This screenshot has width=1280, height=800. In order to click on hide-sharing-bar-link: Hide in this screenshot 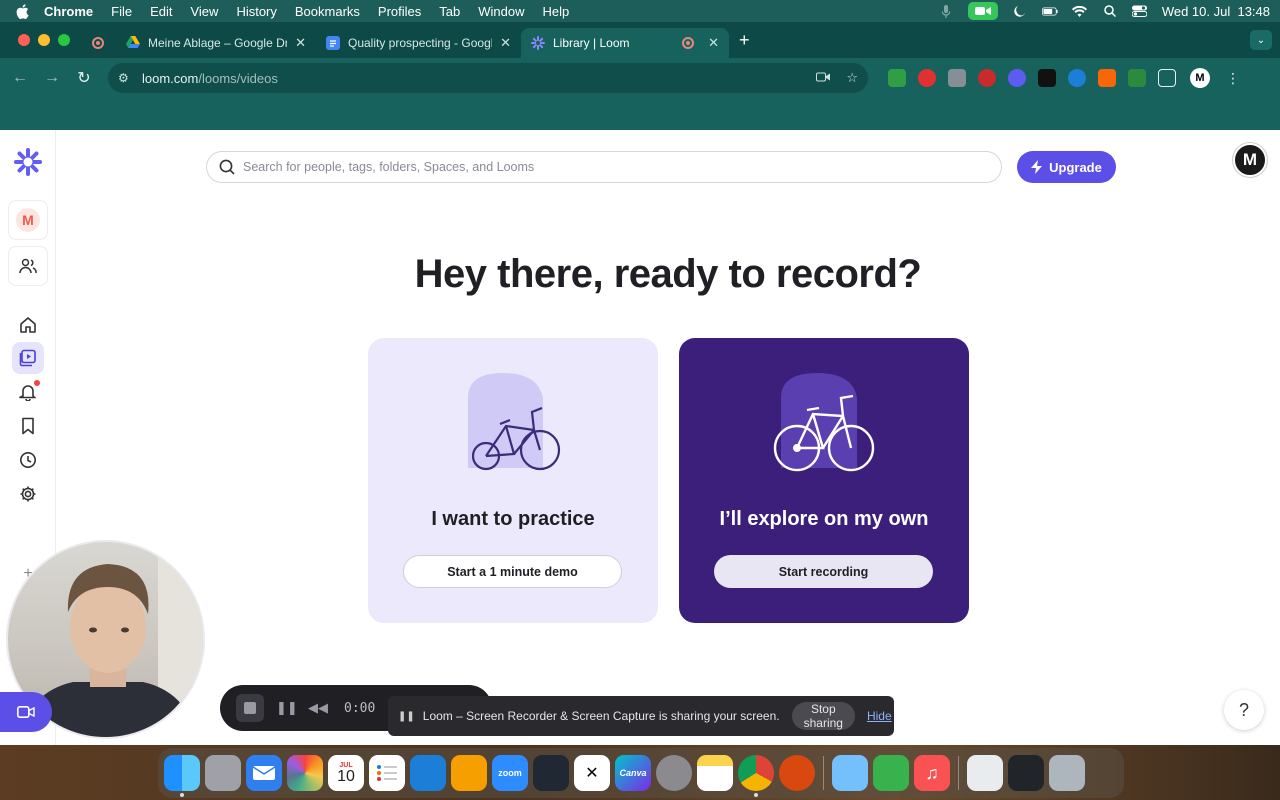, I will do `click(879, 716)`.